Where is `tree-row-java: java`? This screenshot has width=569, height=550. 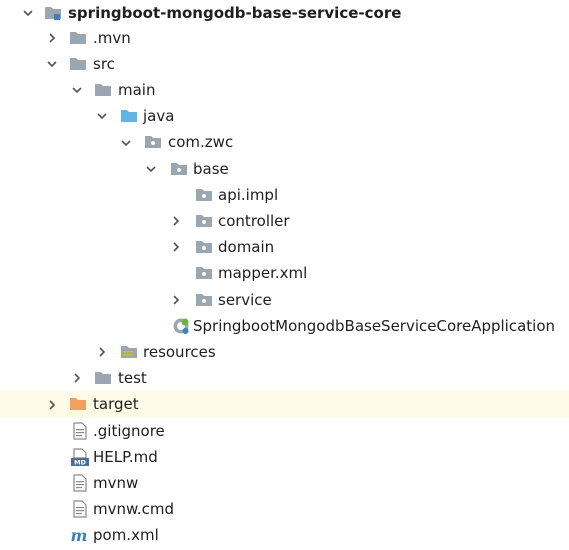
tree-row-java: java is located at coordinates (284, 116).